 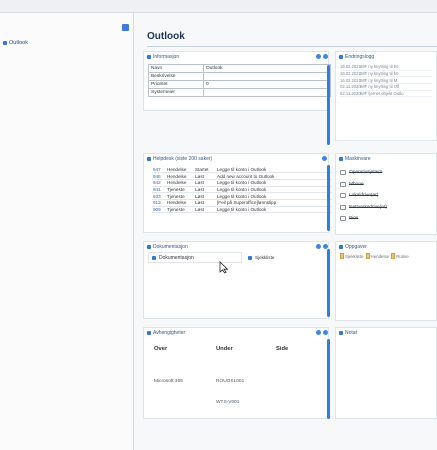 What do you see at coordinates (183, 159) in the screenshot?
I see `helpdesk-panel-title: Helpdesk (siste 200 saker)` at bounding box center [183, 159].